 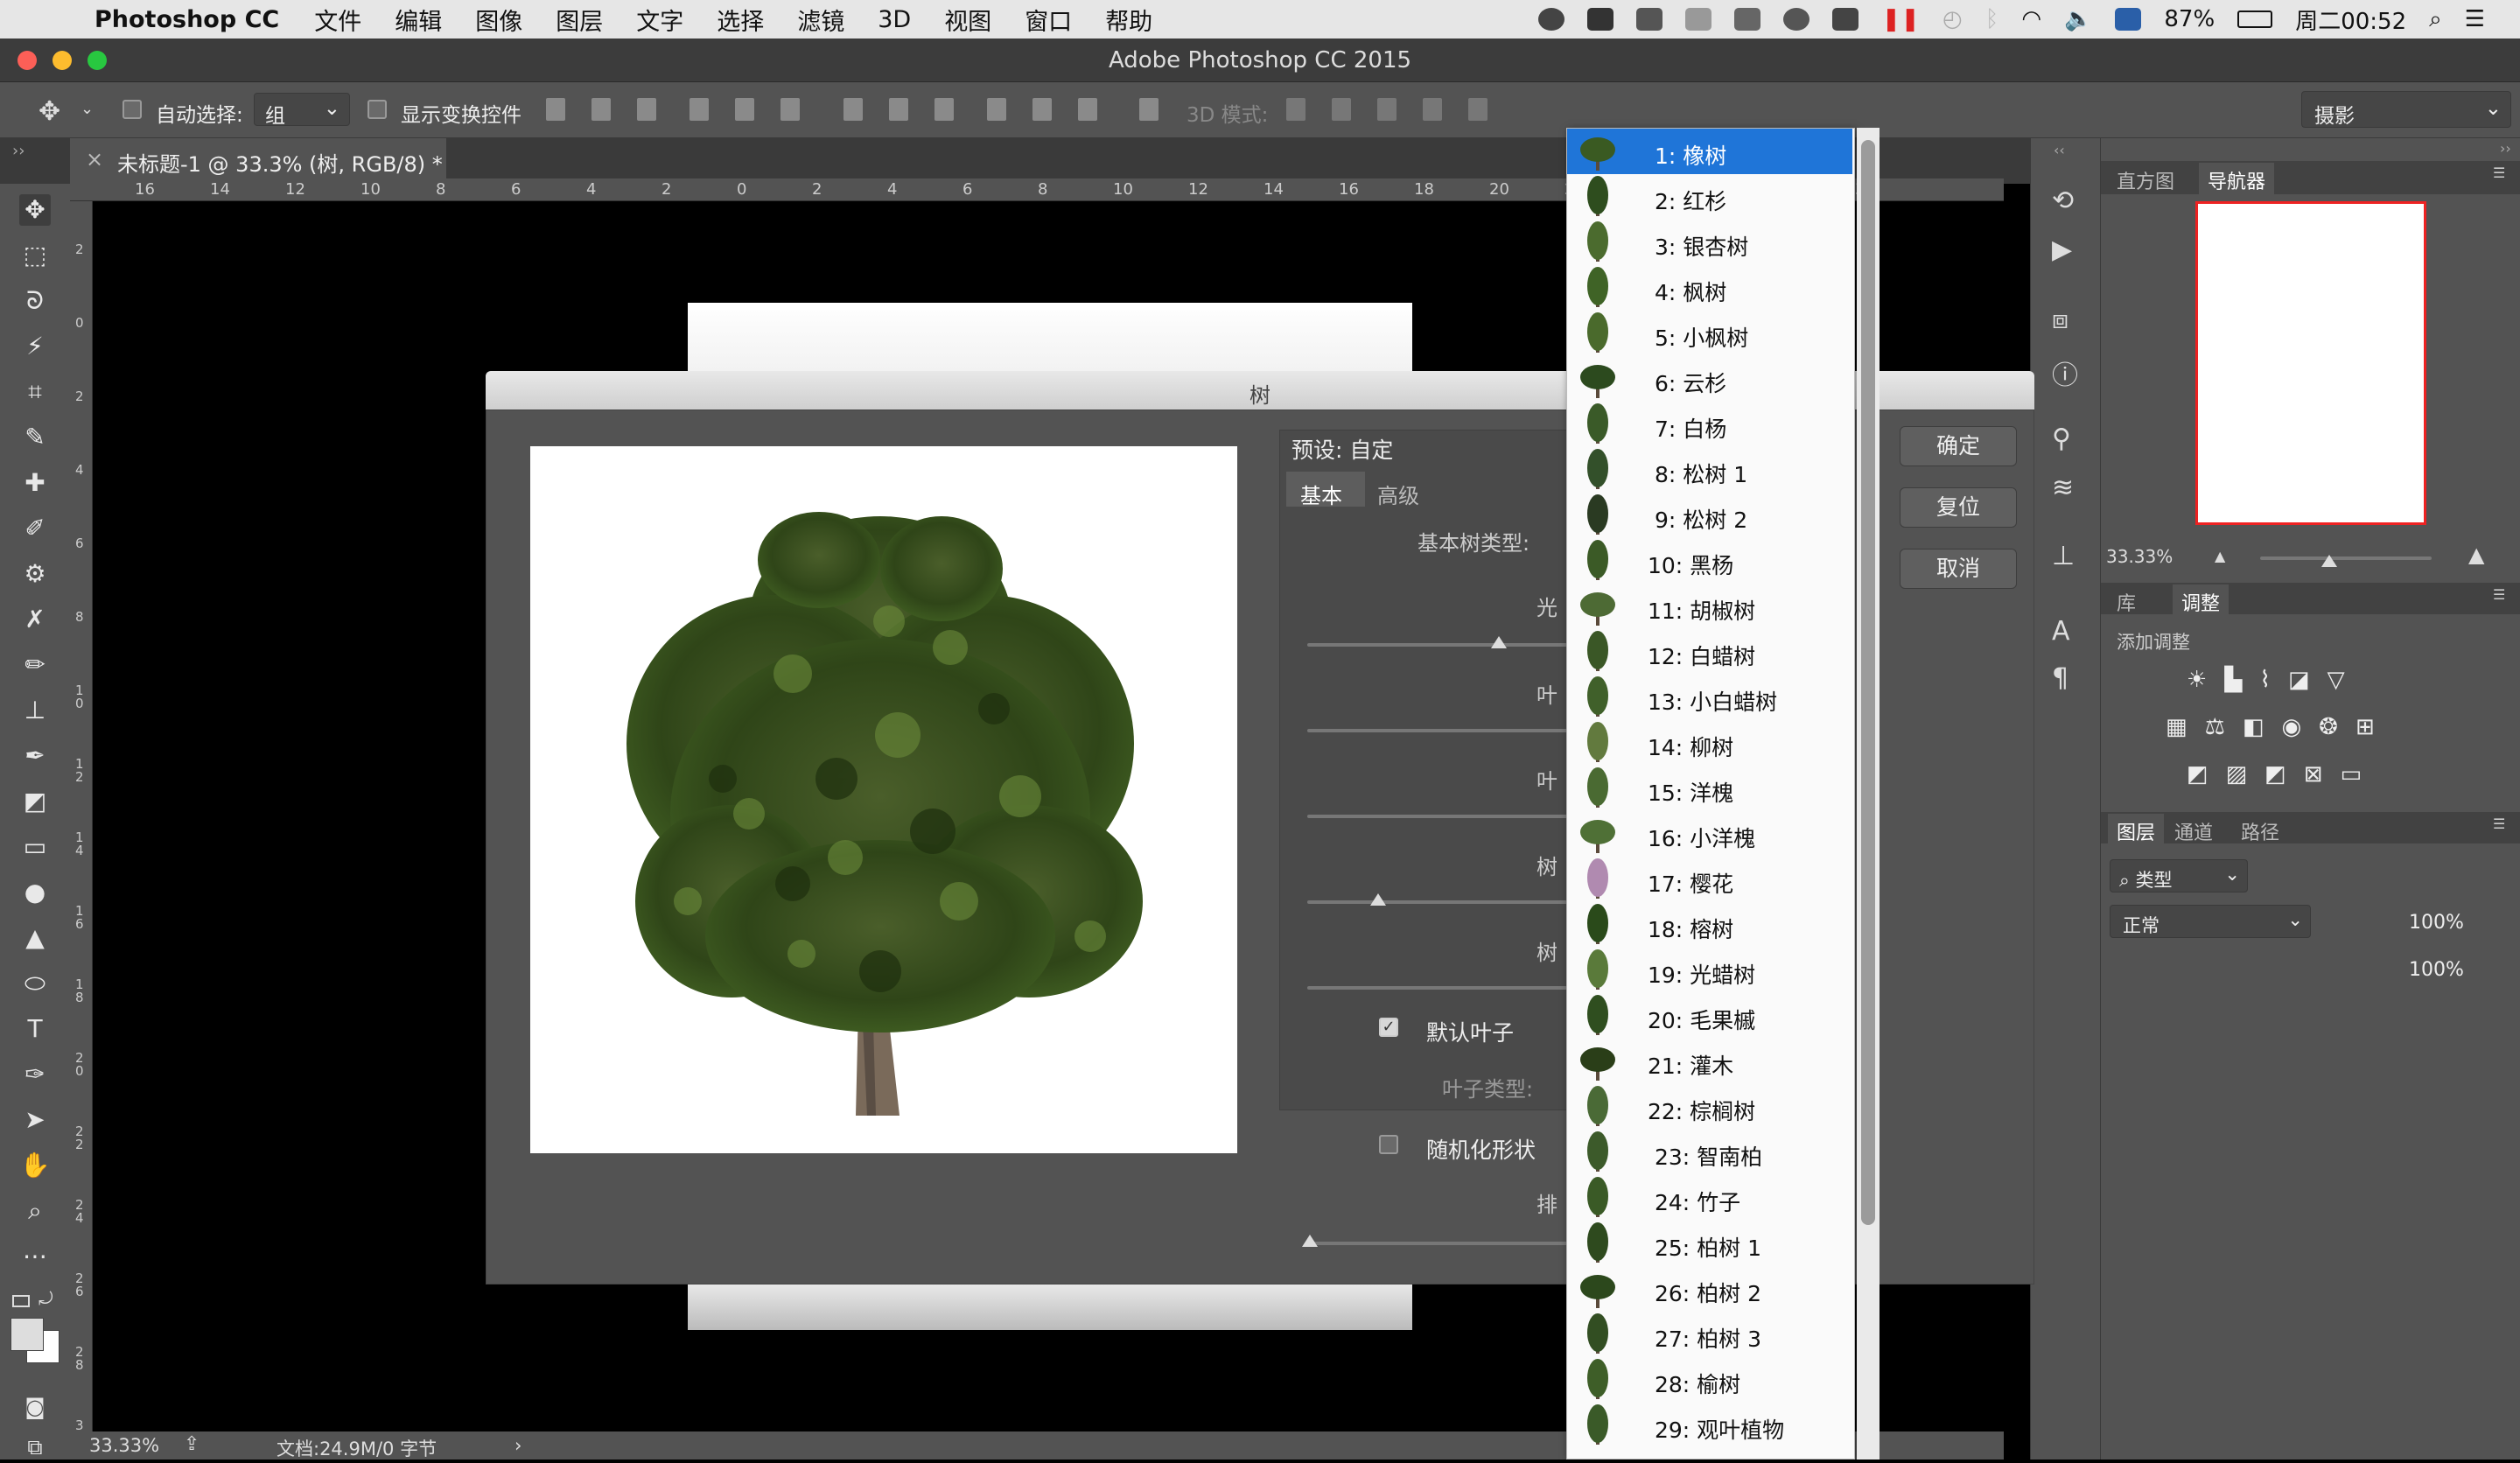 I want to click on tree-list-item: 23: 智南柏, so click(x=1709, y=1152).